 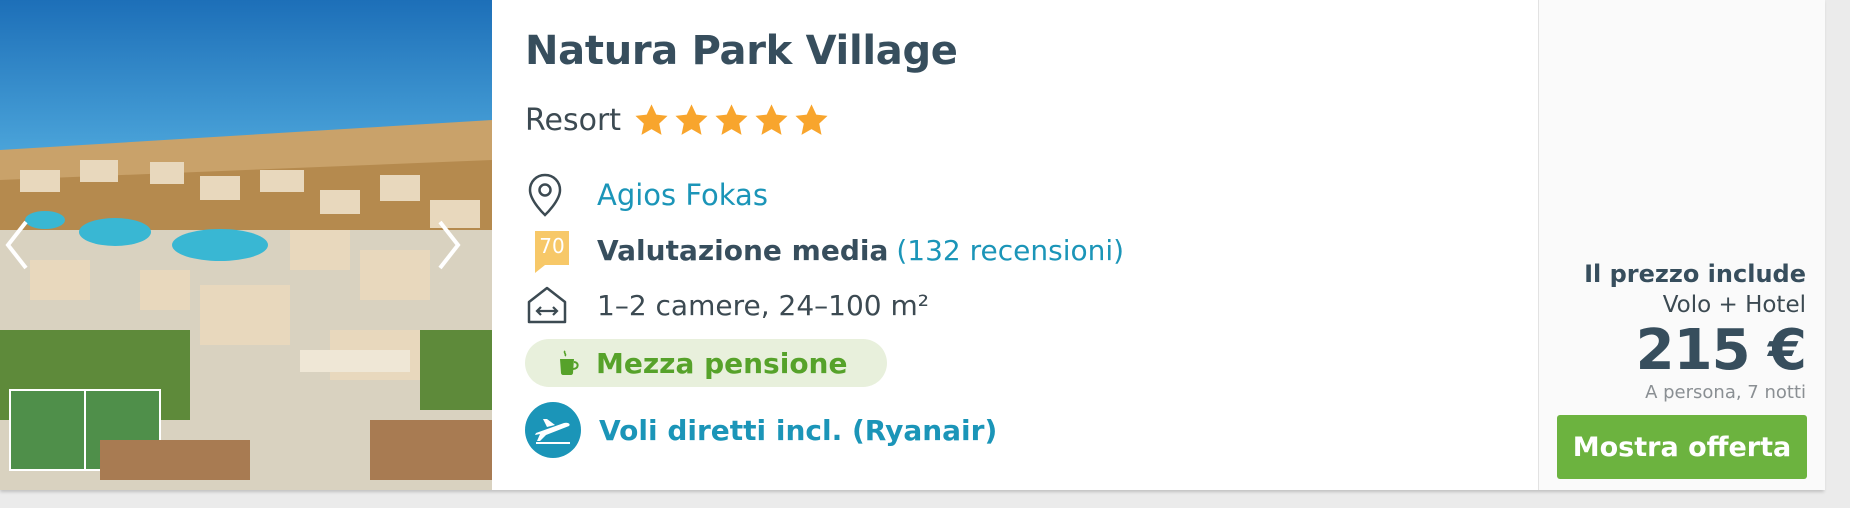 What do you see at coordinates (1695, 274) in the screenshot?
I see `price-includes-label: Il prezzo include` at bounding box center [1695, 274].